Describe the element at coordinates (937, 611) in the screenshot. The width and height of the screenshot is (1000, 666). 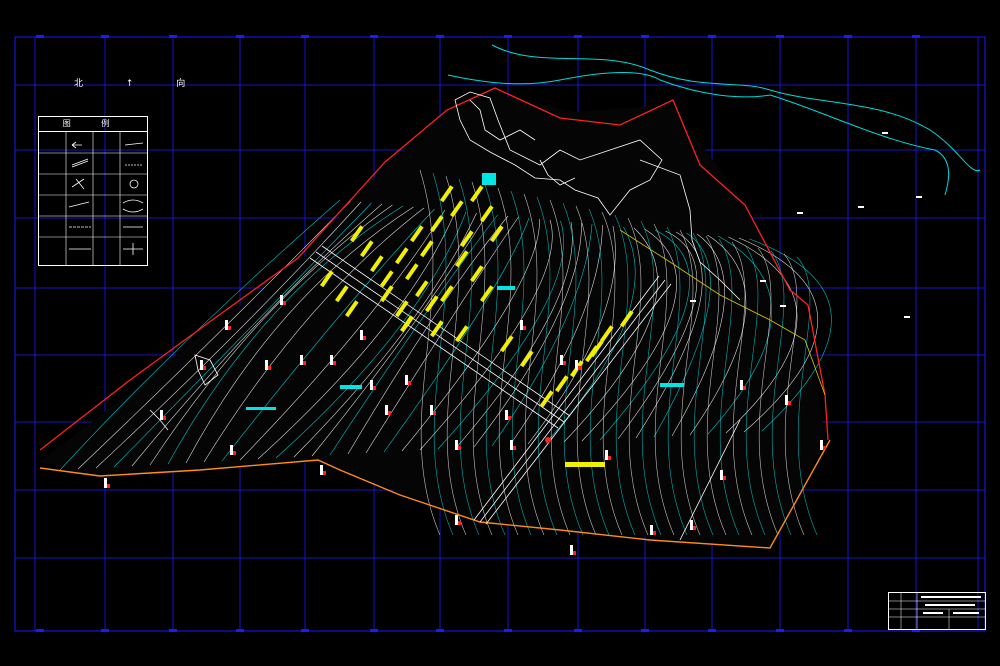
I see `title-block` at that location.